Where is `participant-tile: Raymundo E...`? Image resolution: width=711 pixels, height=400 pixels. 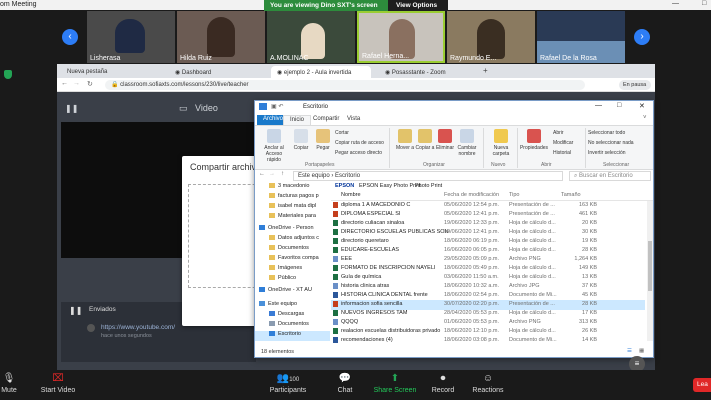 participant-tile: Raymundo E... is located at coordinates (491, 37).